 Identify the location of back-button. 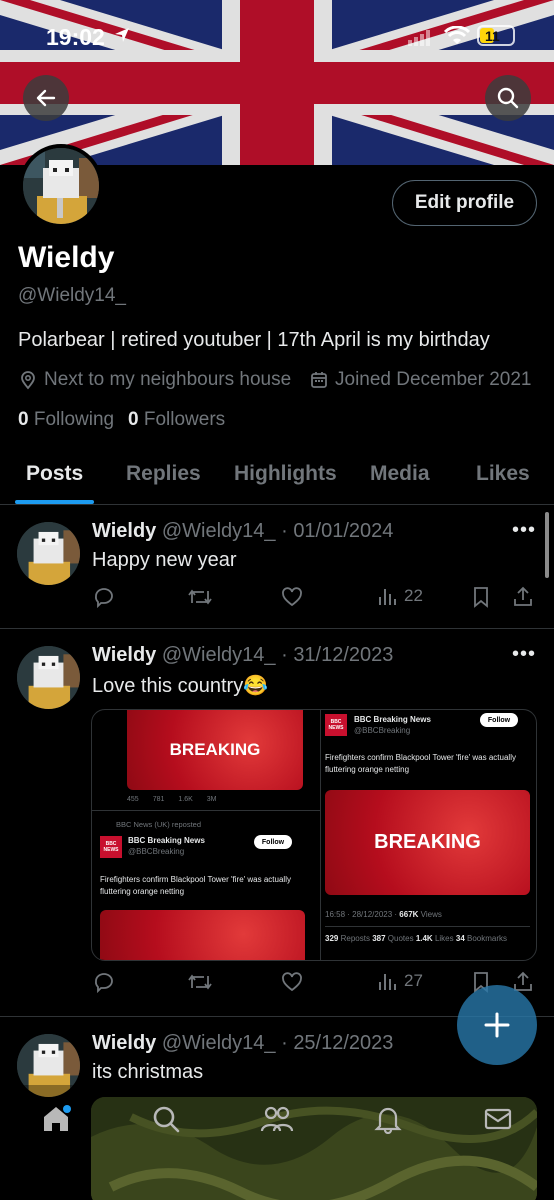
(46, 98).